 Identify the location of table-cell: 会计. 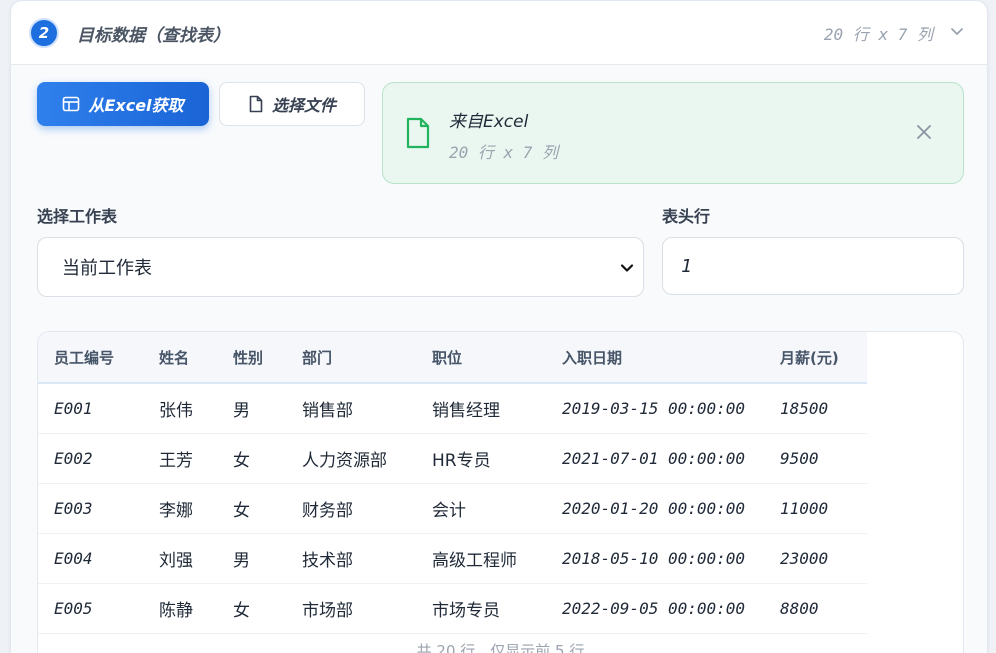
(449, 510).